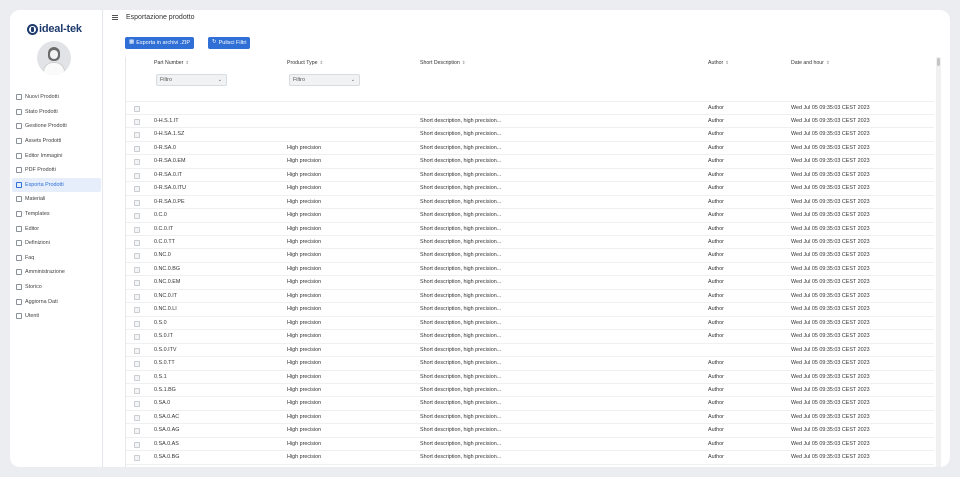 The height and width of the screenshot is (477, 960). Describe the element at coordinates (56, 258) in the screenshot. I see `sidebar-item-faq: Faq` at that location.